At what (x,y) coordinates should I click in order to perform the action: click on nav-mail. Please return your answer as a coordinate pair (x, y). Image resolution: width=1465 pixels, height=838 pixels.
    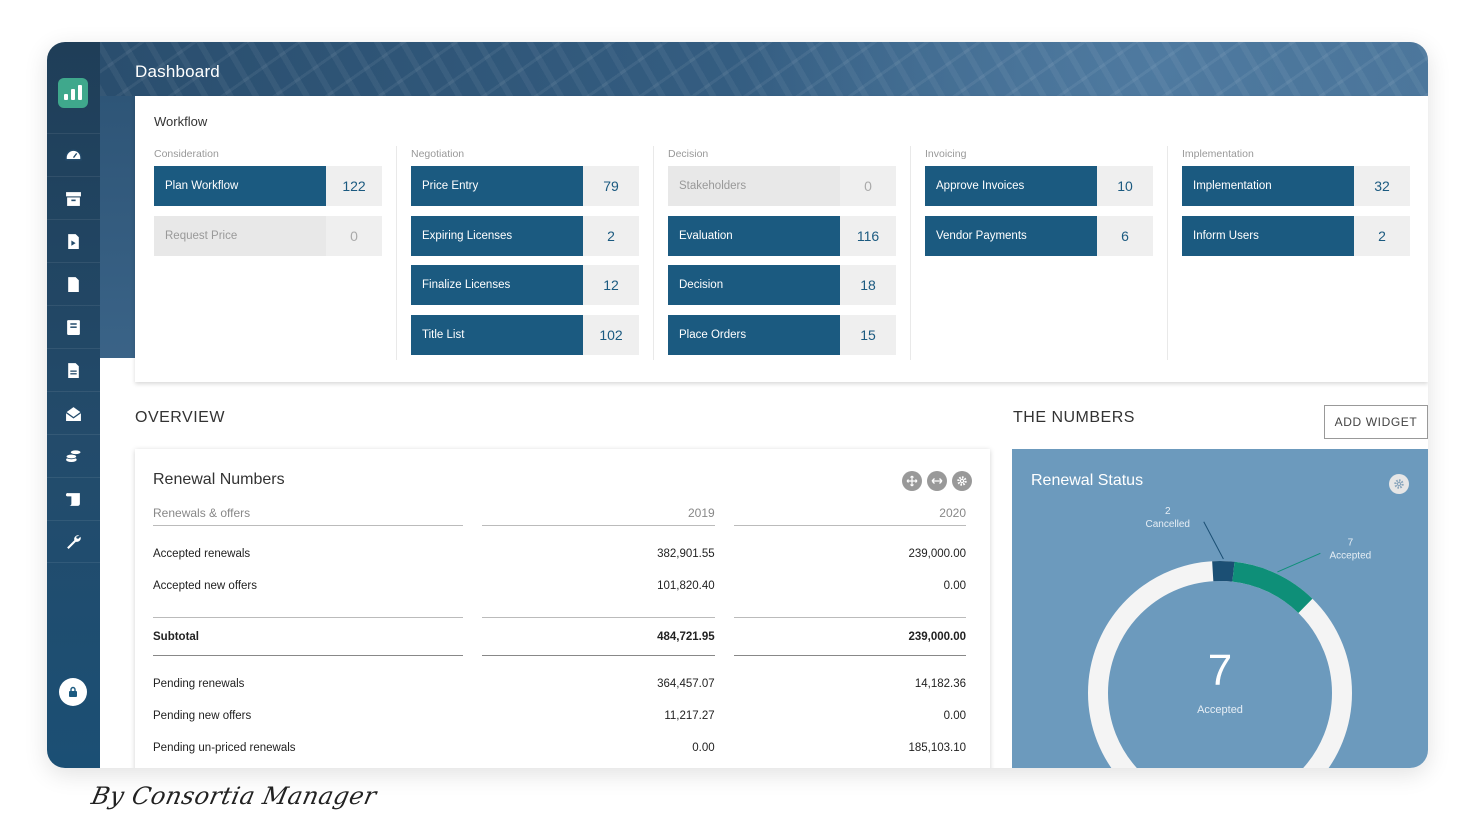
    Looking at the image, I should click on (73, 412).